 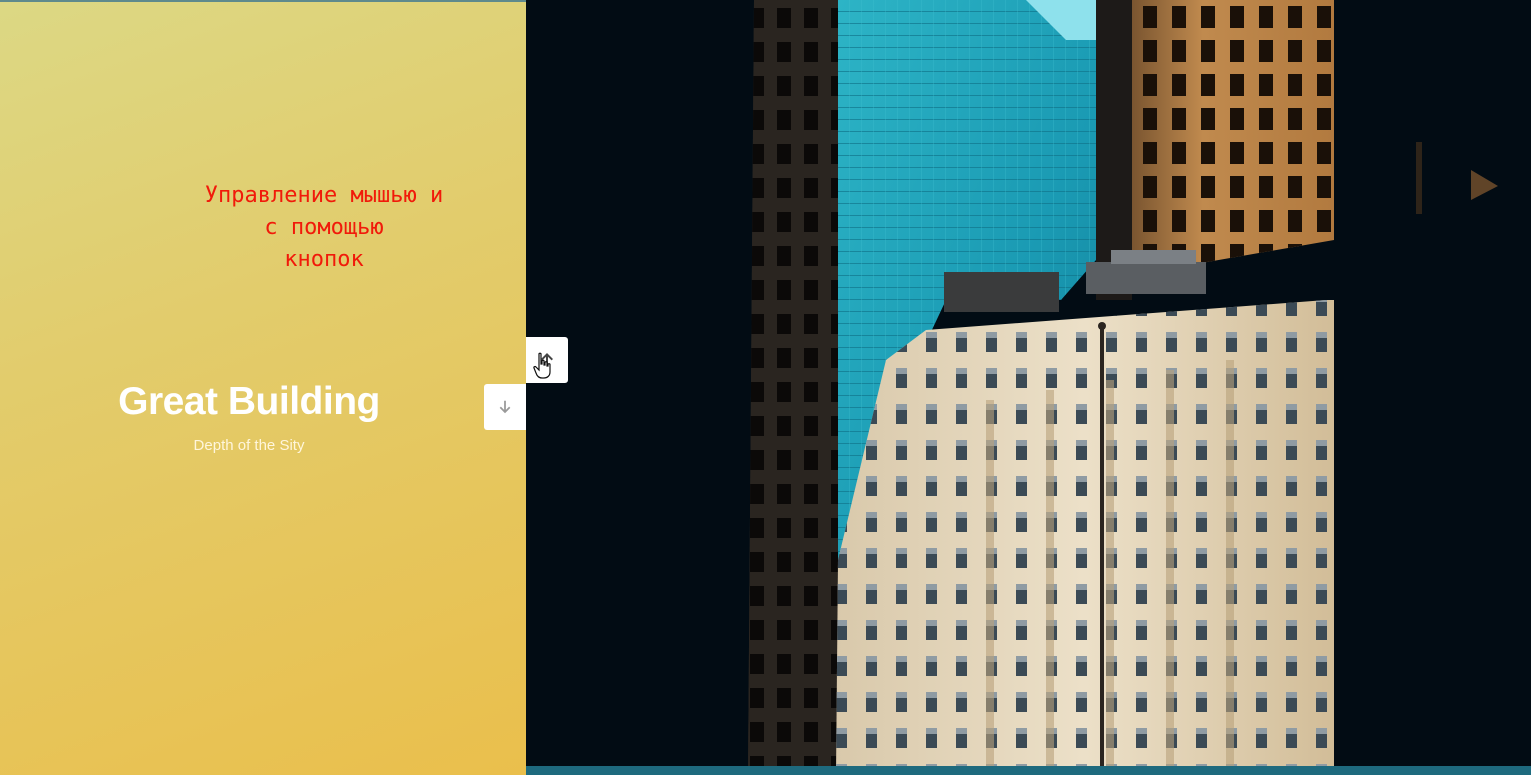 What do you see at coordinates (324, 227) in the screenshot?
I see `demo-caption: Управление мышью и с помощью кнопок` at bounding box center [324, 227].